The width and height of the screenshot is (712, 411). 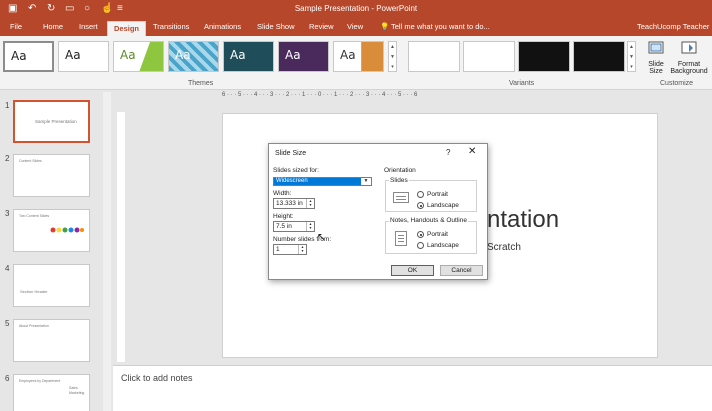 What do you see at coordinates (322, 181) in the screenshot?
I see `slides-sized-for-select: Widescreen ▼` at bounding box center [322, 181].